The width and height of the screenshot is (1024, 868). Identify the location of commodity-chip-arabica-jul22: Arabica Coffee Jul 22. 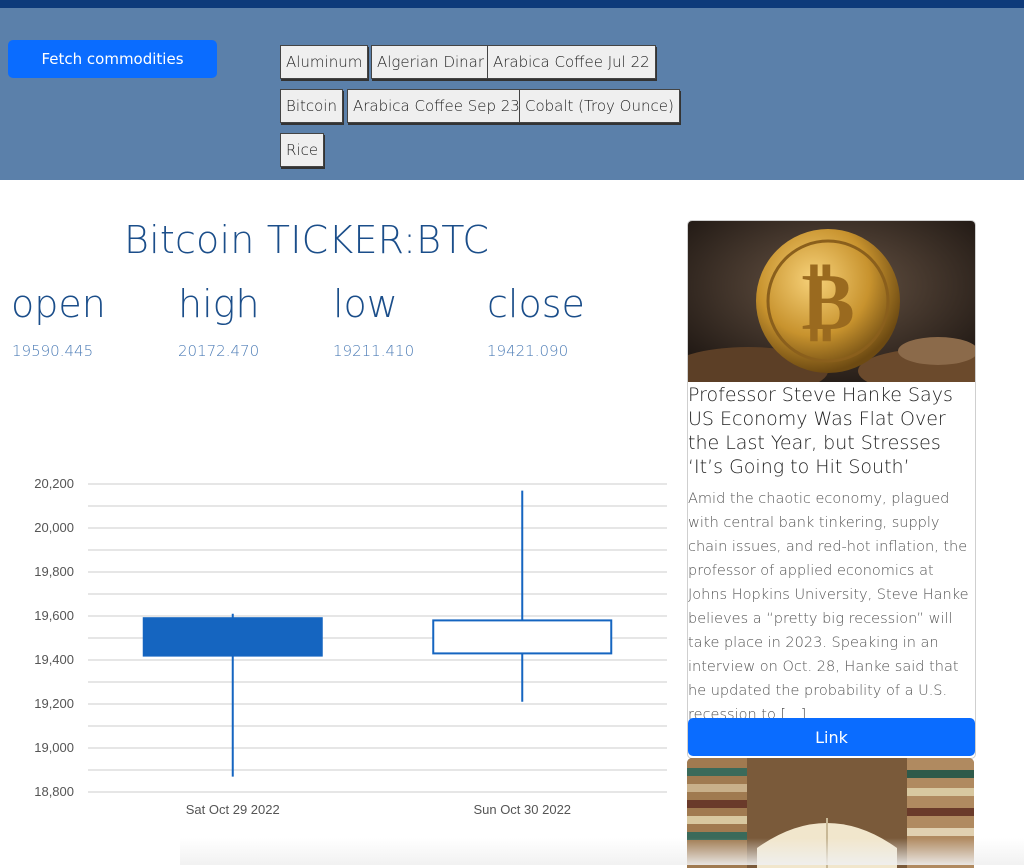
(571, 62).